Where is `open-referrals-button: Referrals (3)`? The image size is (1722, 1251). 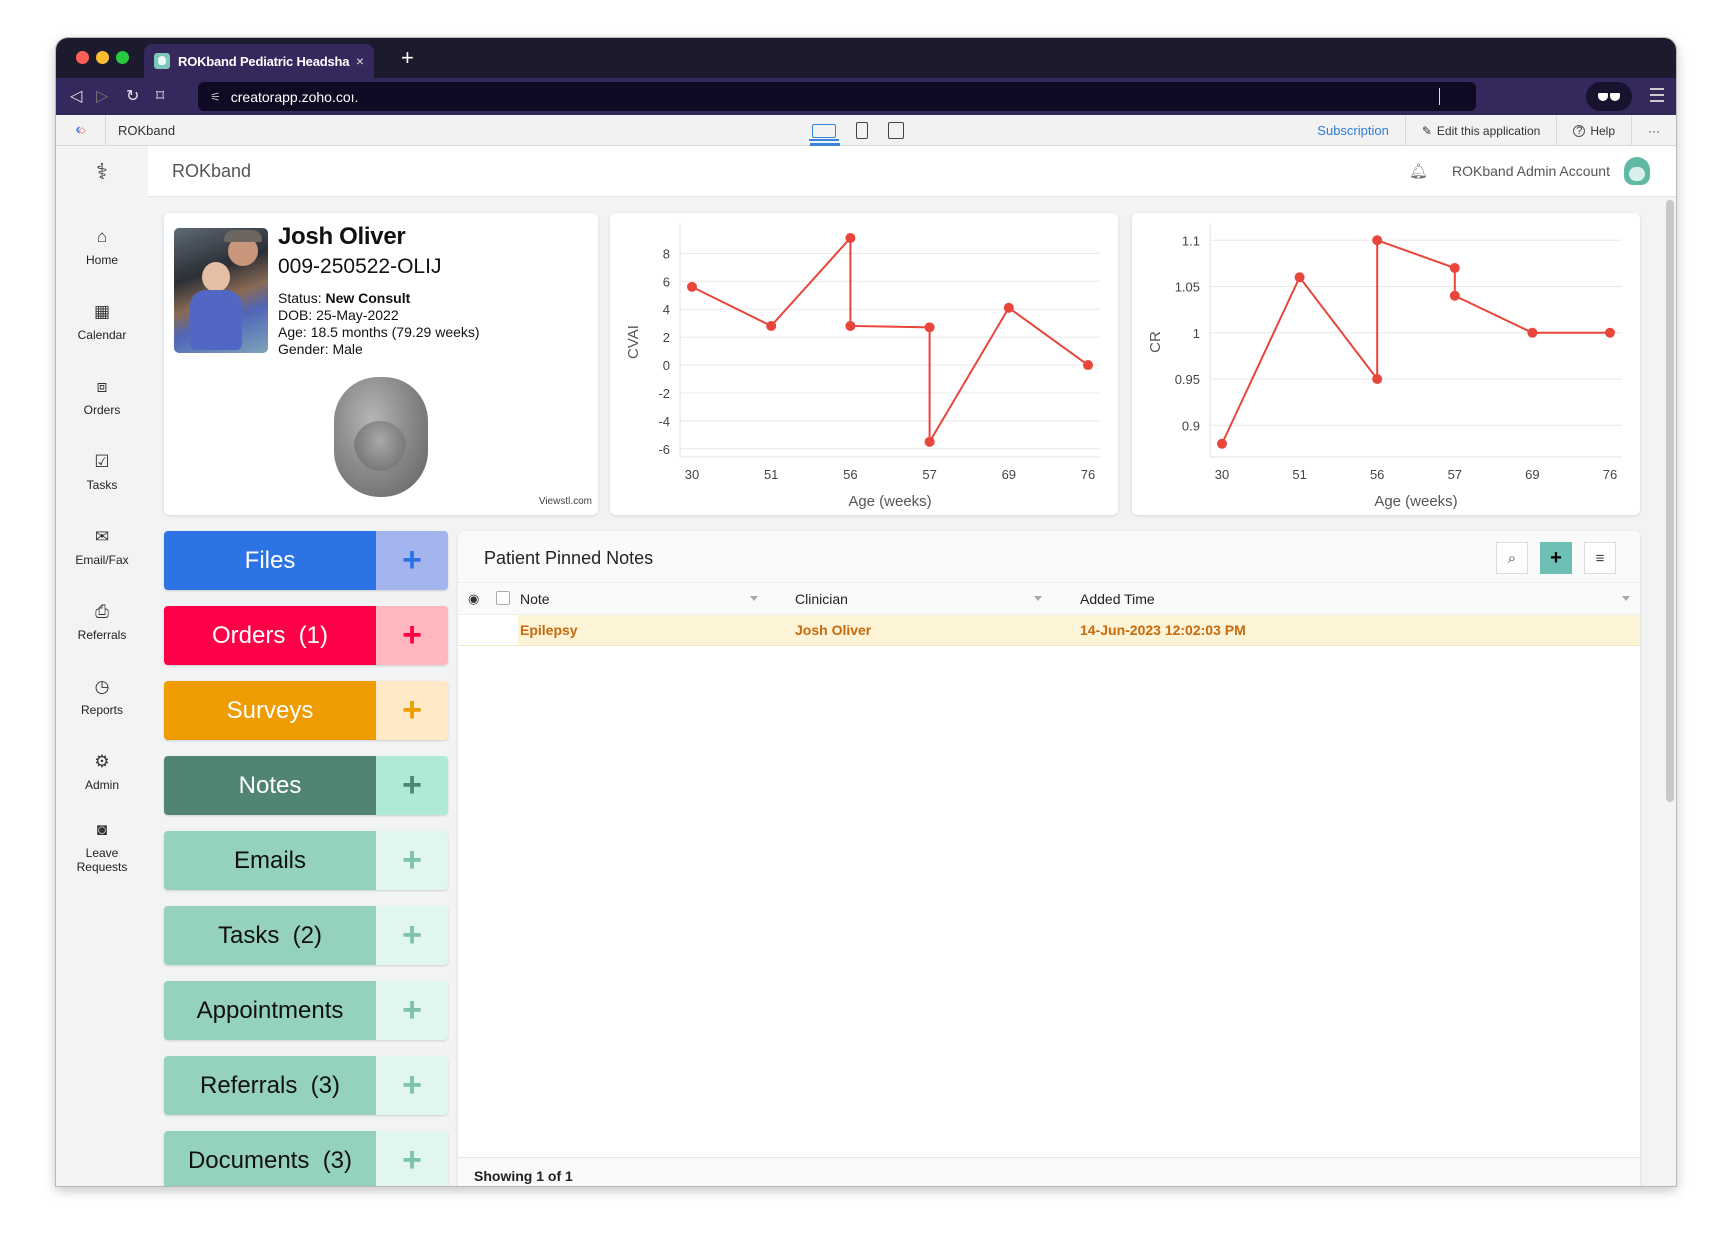 open-referrals-button: Referrals (3) is located at coordinates (270, 1085).